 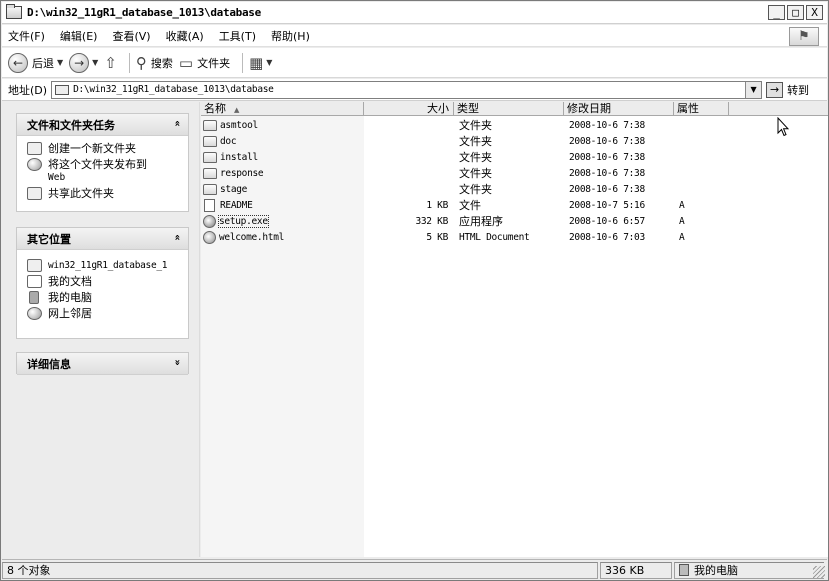 What do you see at coordinates (34, 193) in the screenshot?
I see `share-folder-icon` at bounding box center [34, 193].